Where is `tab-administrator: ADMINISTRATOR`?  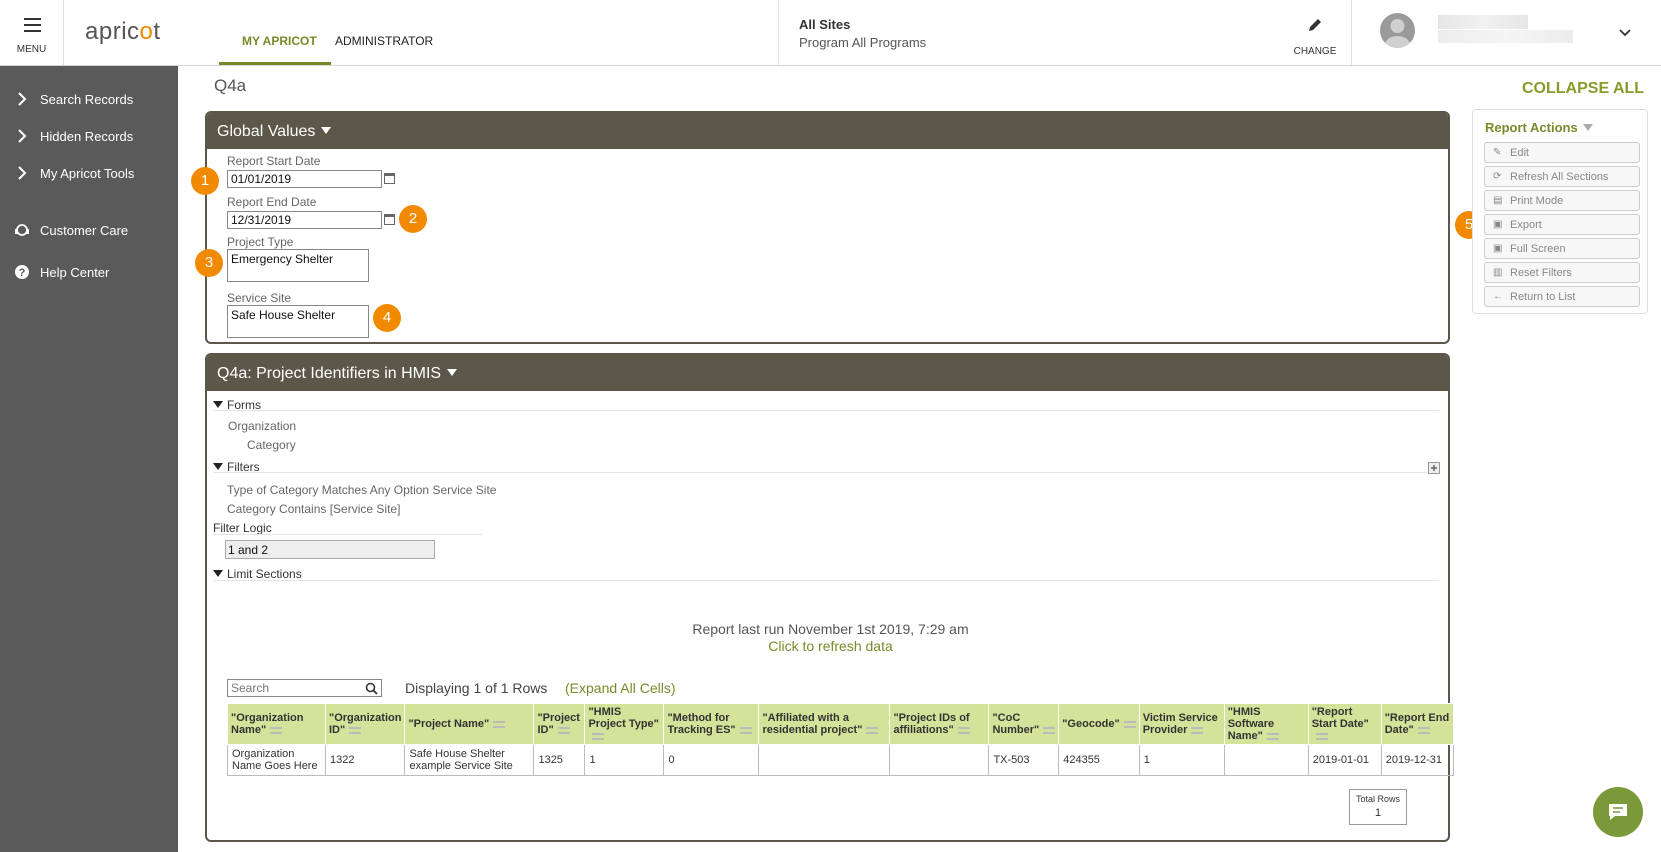
tab-administrator: ADMINISTRATOR is located at coordinates (384, 41).